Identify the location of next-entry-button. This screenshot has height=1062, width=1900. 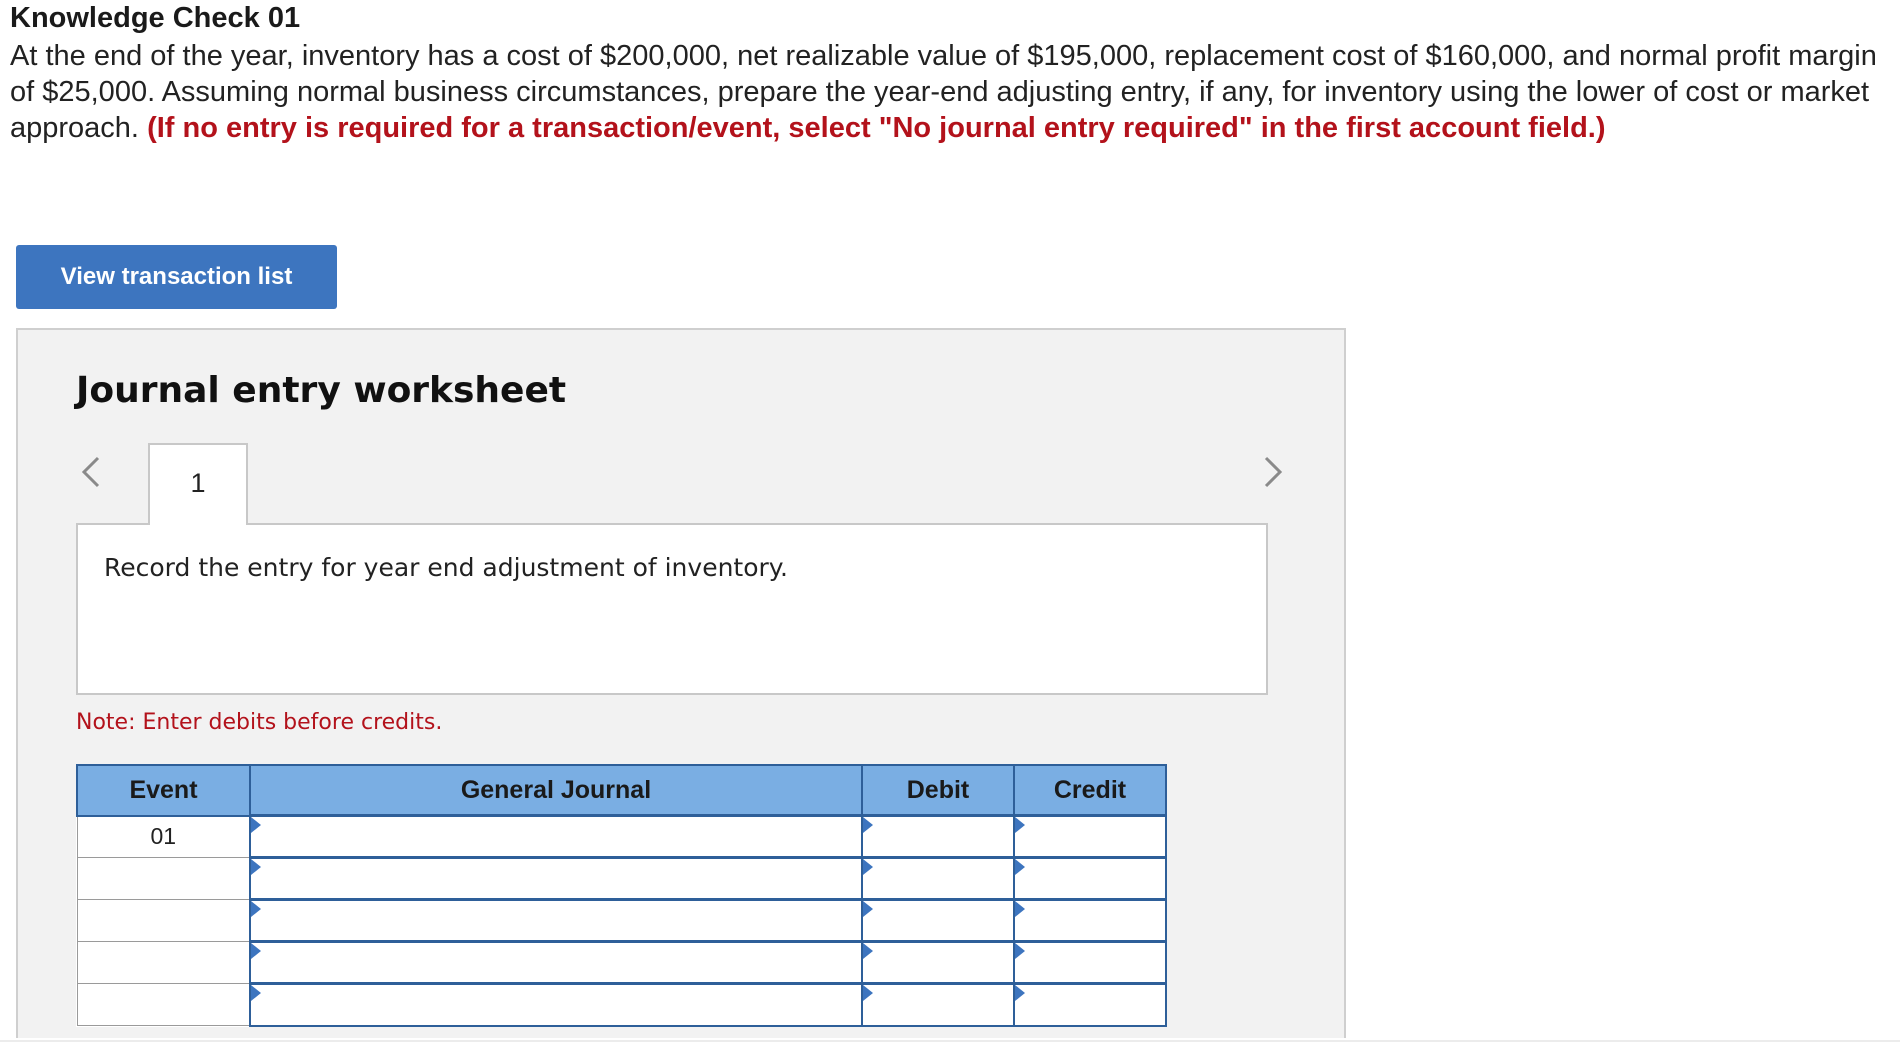
(1273, 472).